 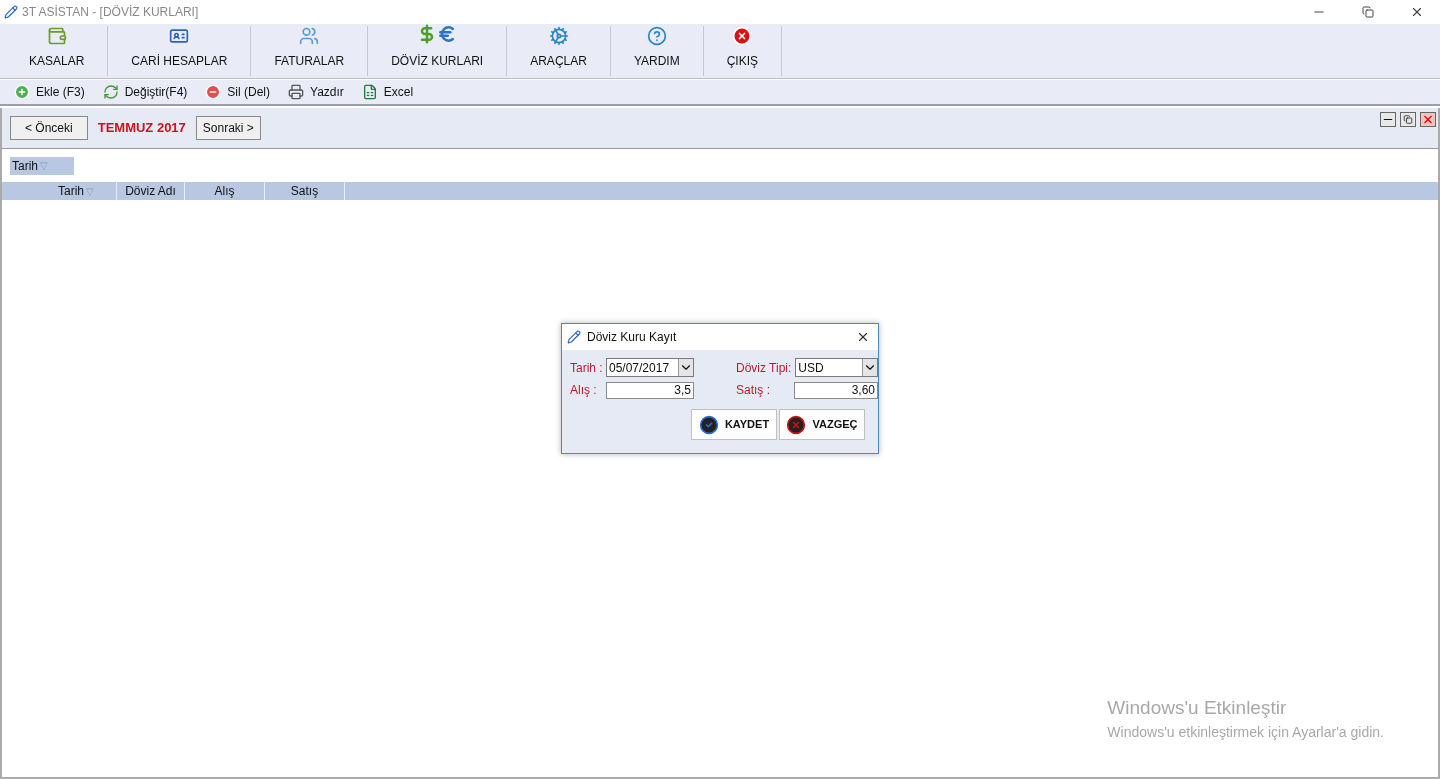 I want to click on minimize-icon, so click(x=1388, y=119).